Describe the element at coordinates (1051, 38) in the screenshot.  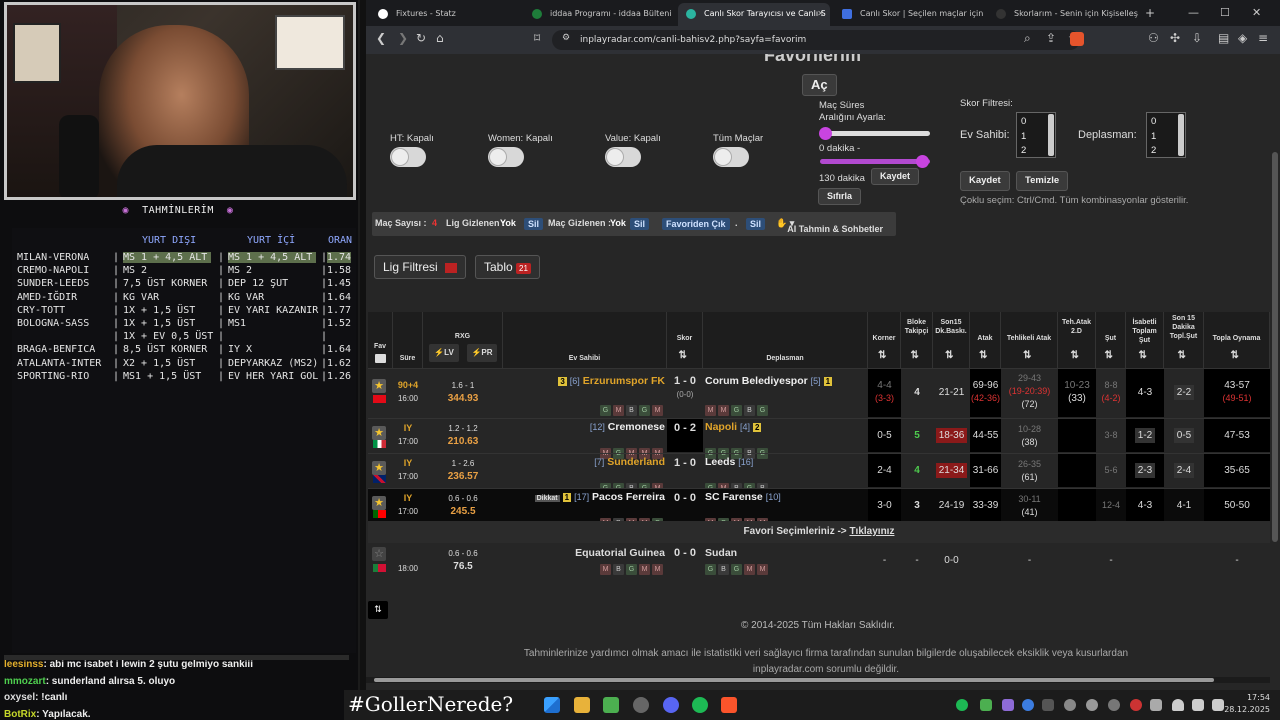
I see `share-icon: ⇪` at that location.